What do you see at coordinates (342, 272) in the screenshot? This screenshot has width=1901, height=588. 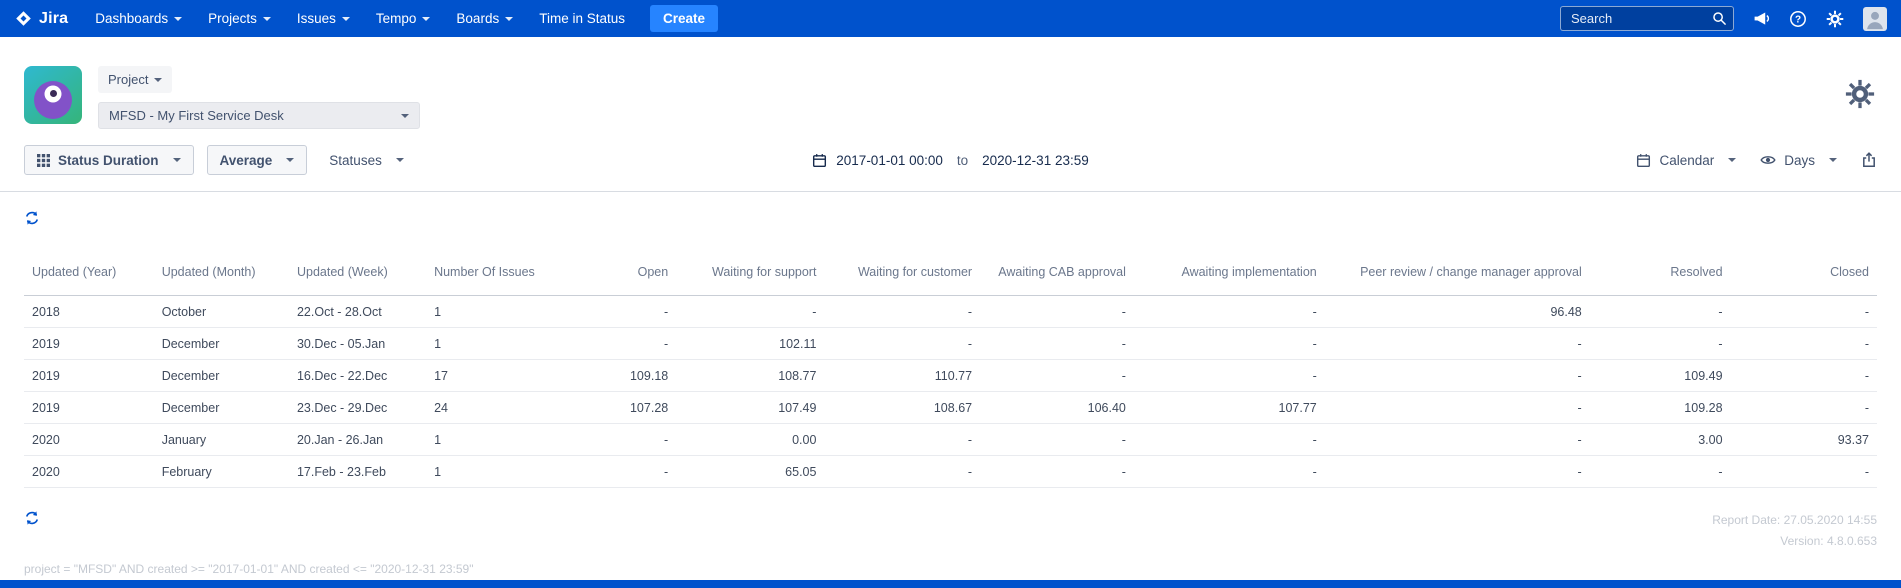 I see `column-header: Updated (Week)` at bounding box center [342, 272].